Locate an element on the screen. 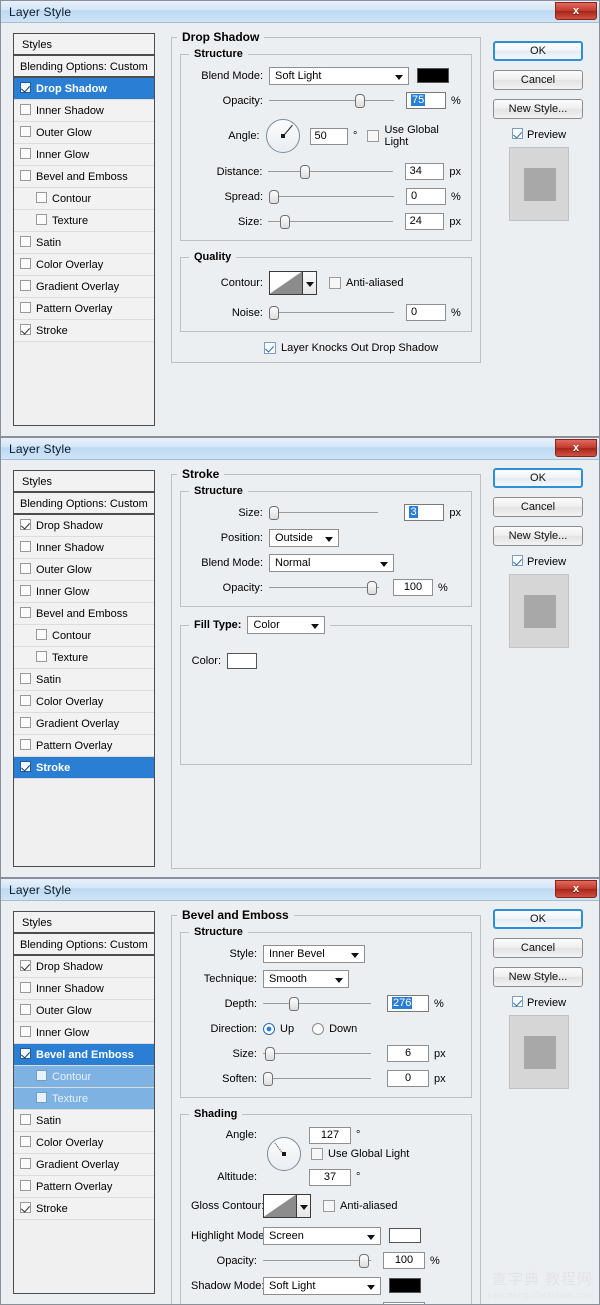 The height and width of the screenshot is (1305, 600). distance-slider is located at coordinates (330, 171).